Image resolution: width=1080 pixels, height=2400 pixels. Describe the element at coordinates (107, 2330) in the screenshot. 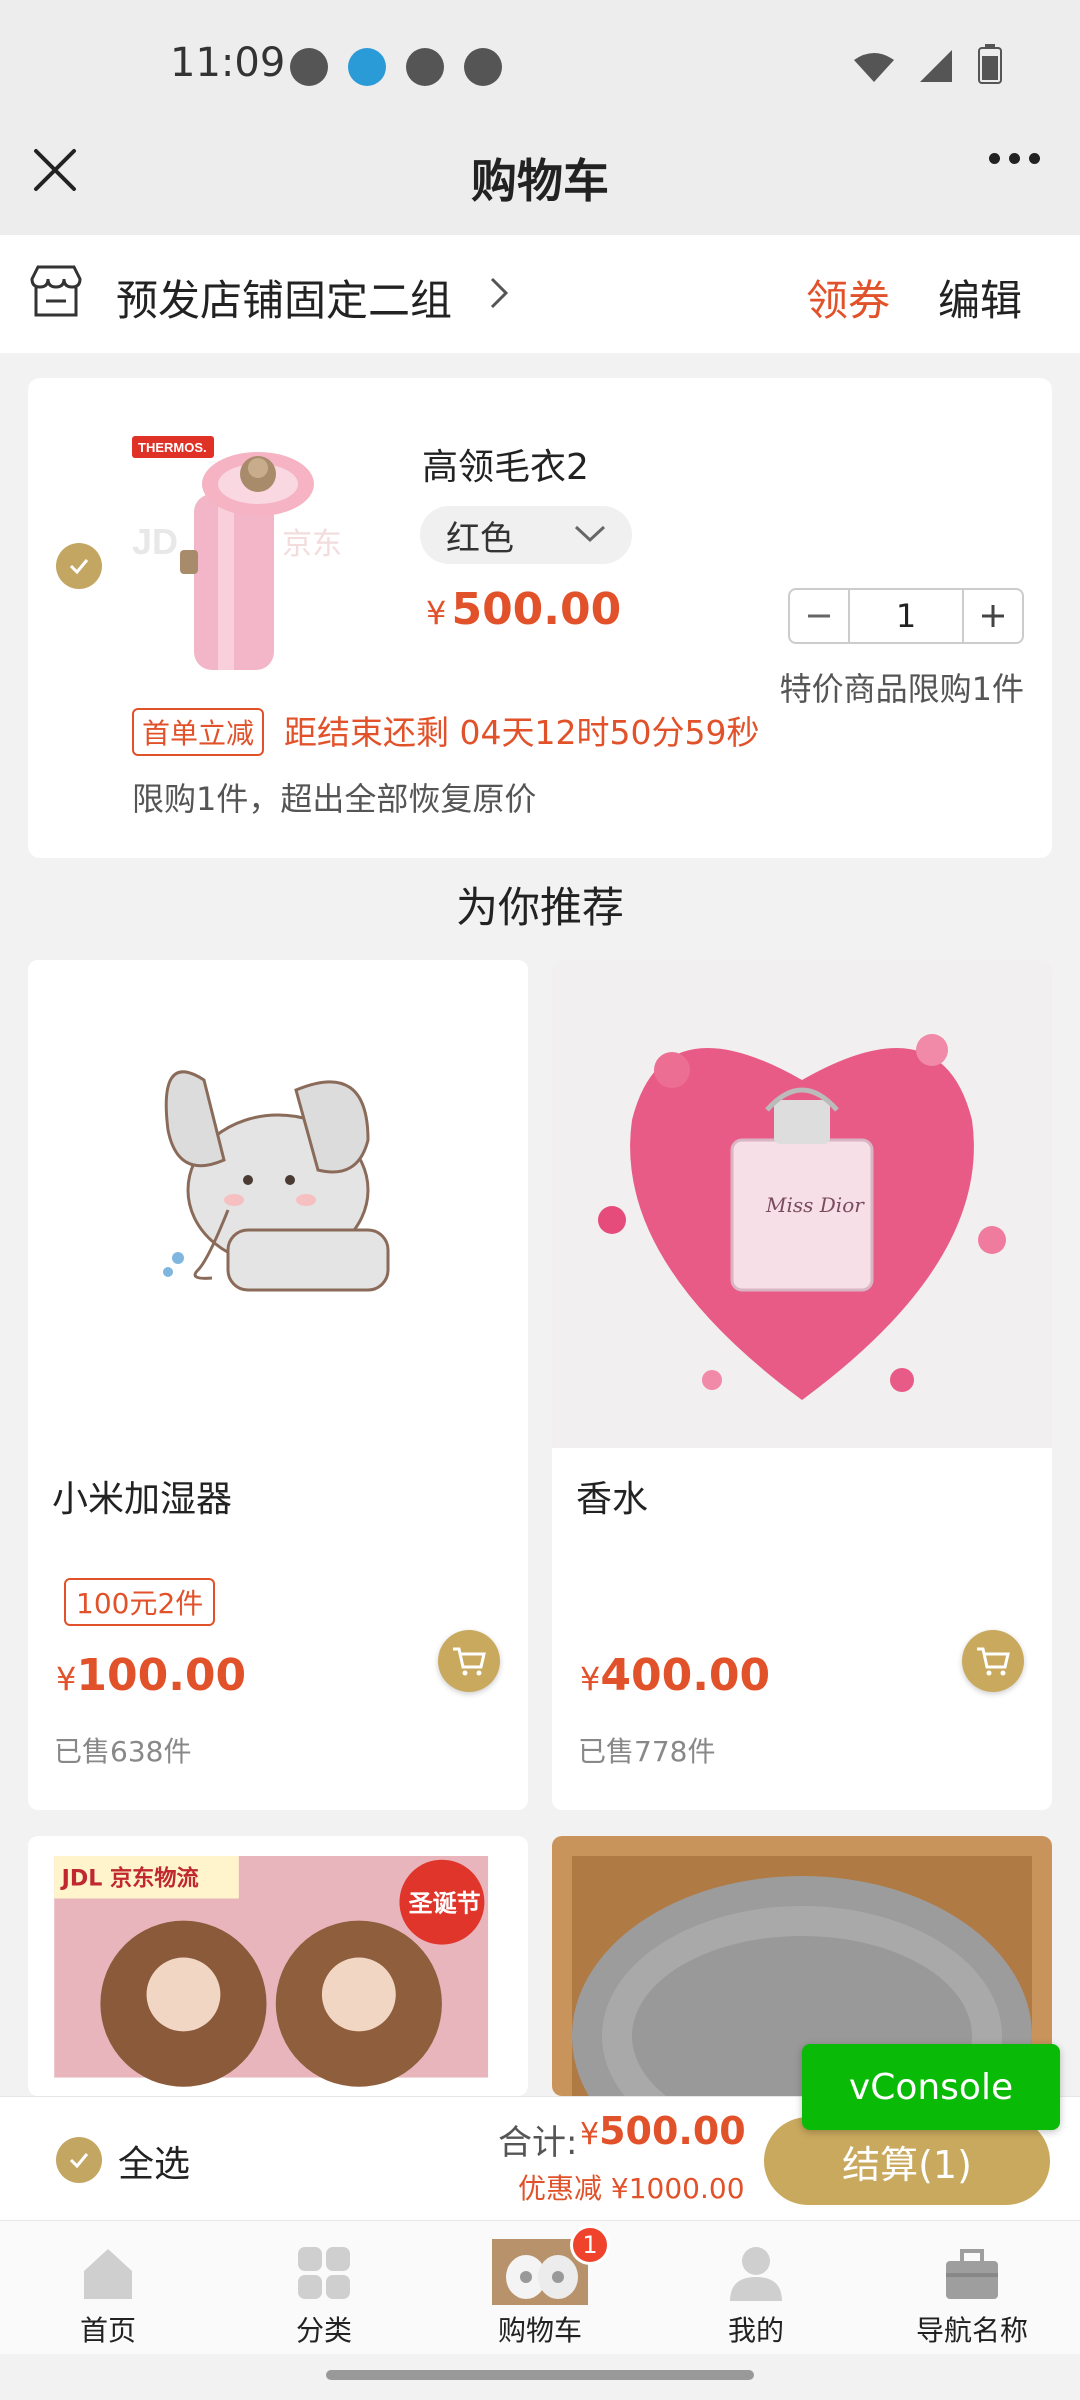

I see `tab-label: 首页` at that location.